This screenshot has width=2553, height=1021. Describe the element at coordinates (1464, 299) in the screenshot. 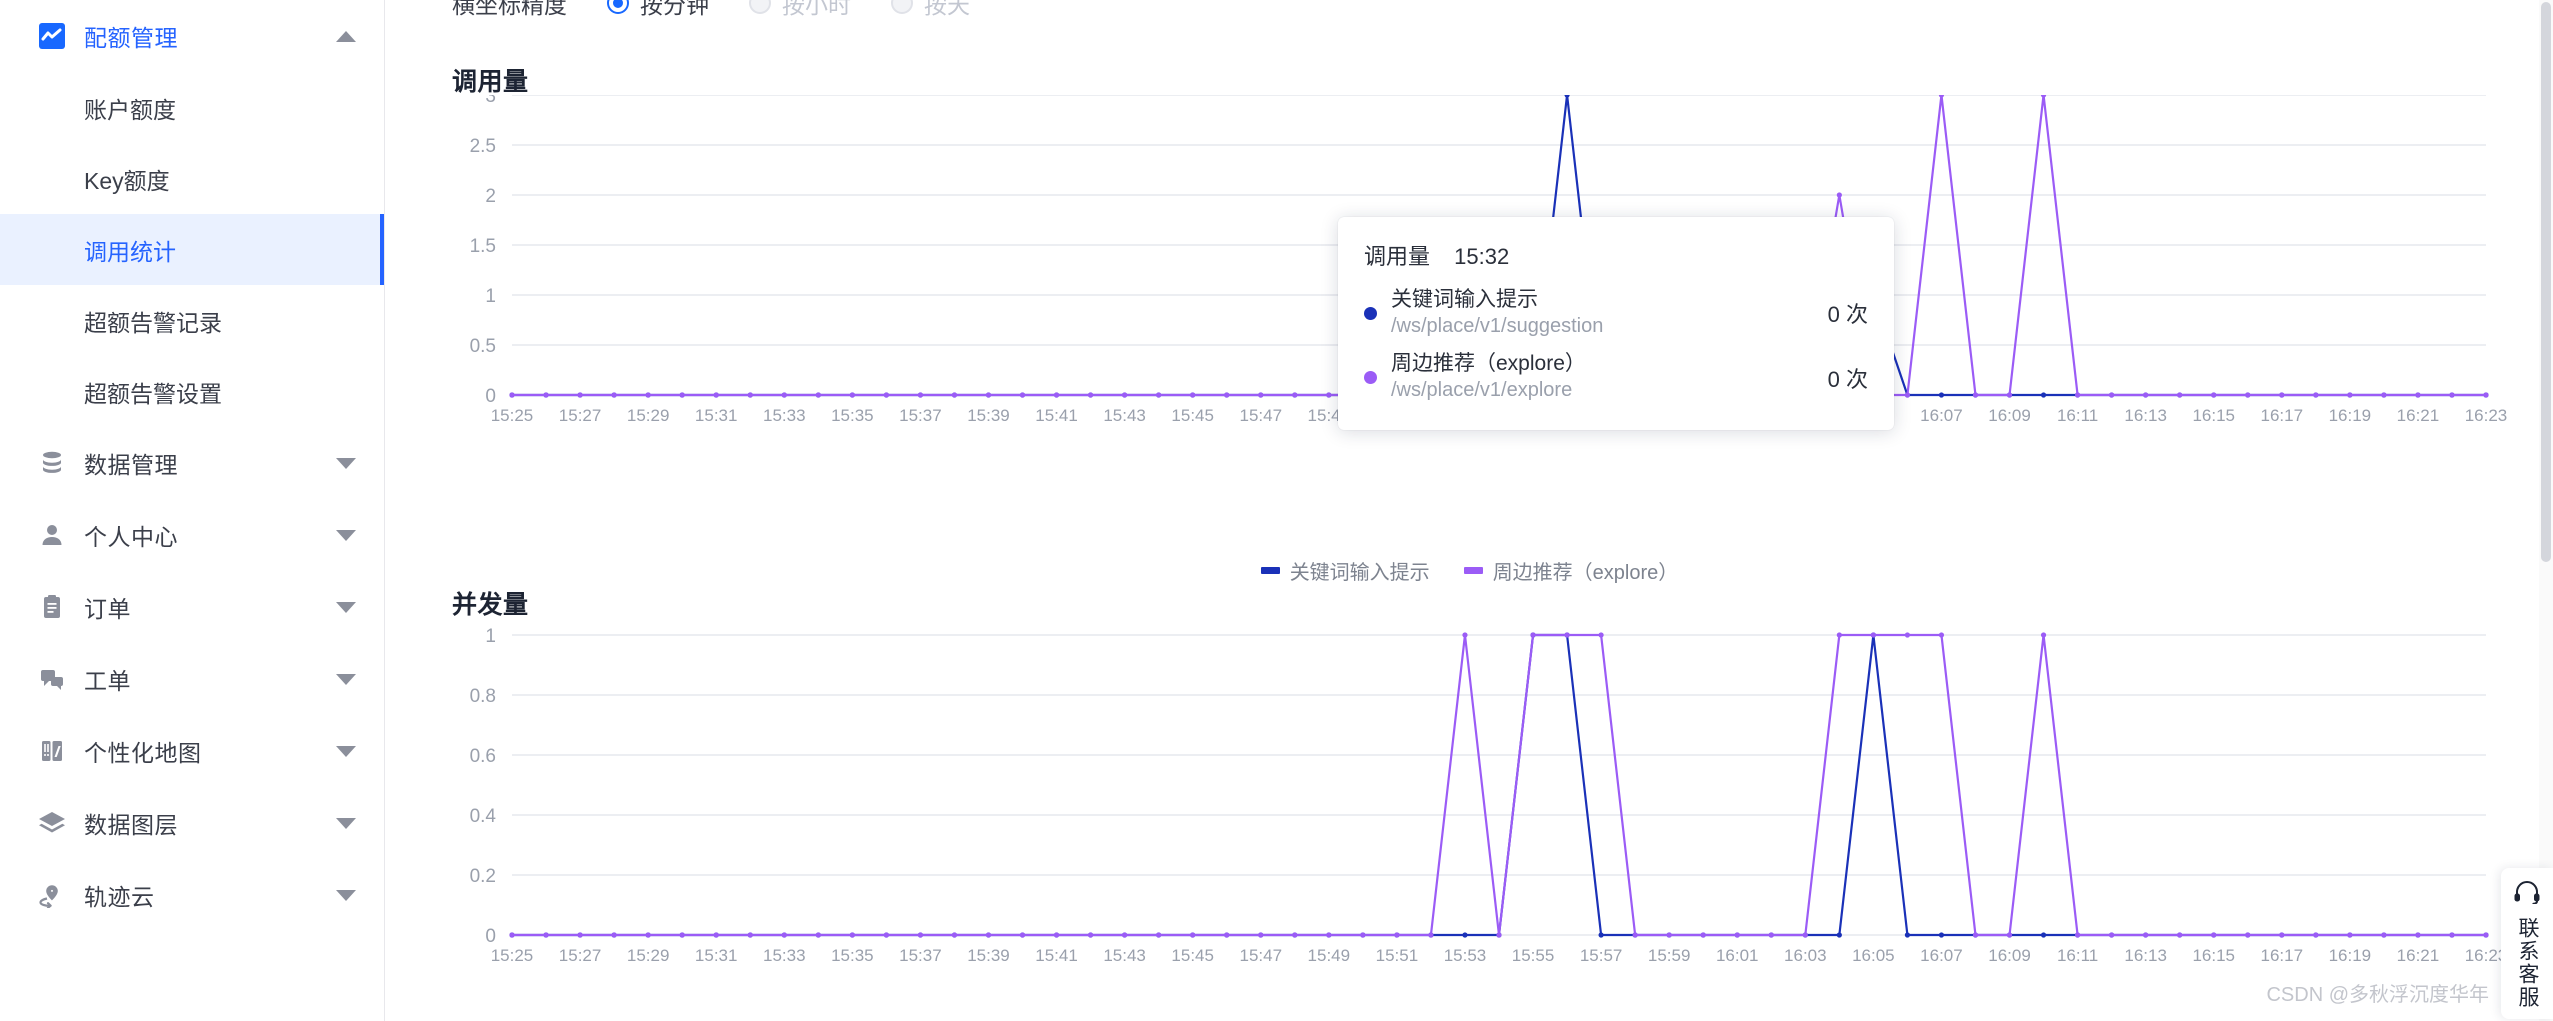

I see `tooltip-series-name: 关键词输入提示` at that location.